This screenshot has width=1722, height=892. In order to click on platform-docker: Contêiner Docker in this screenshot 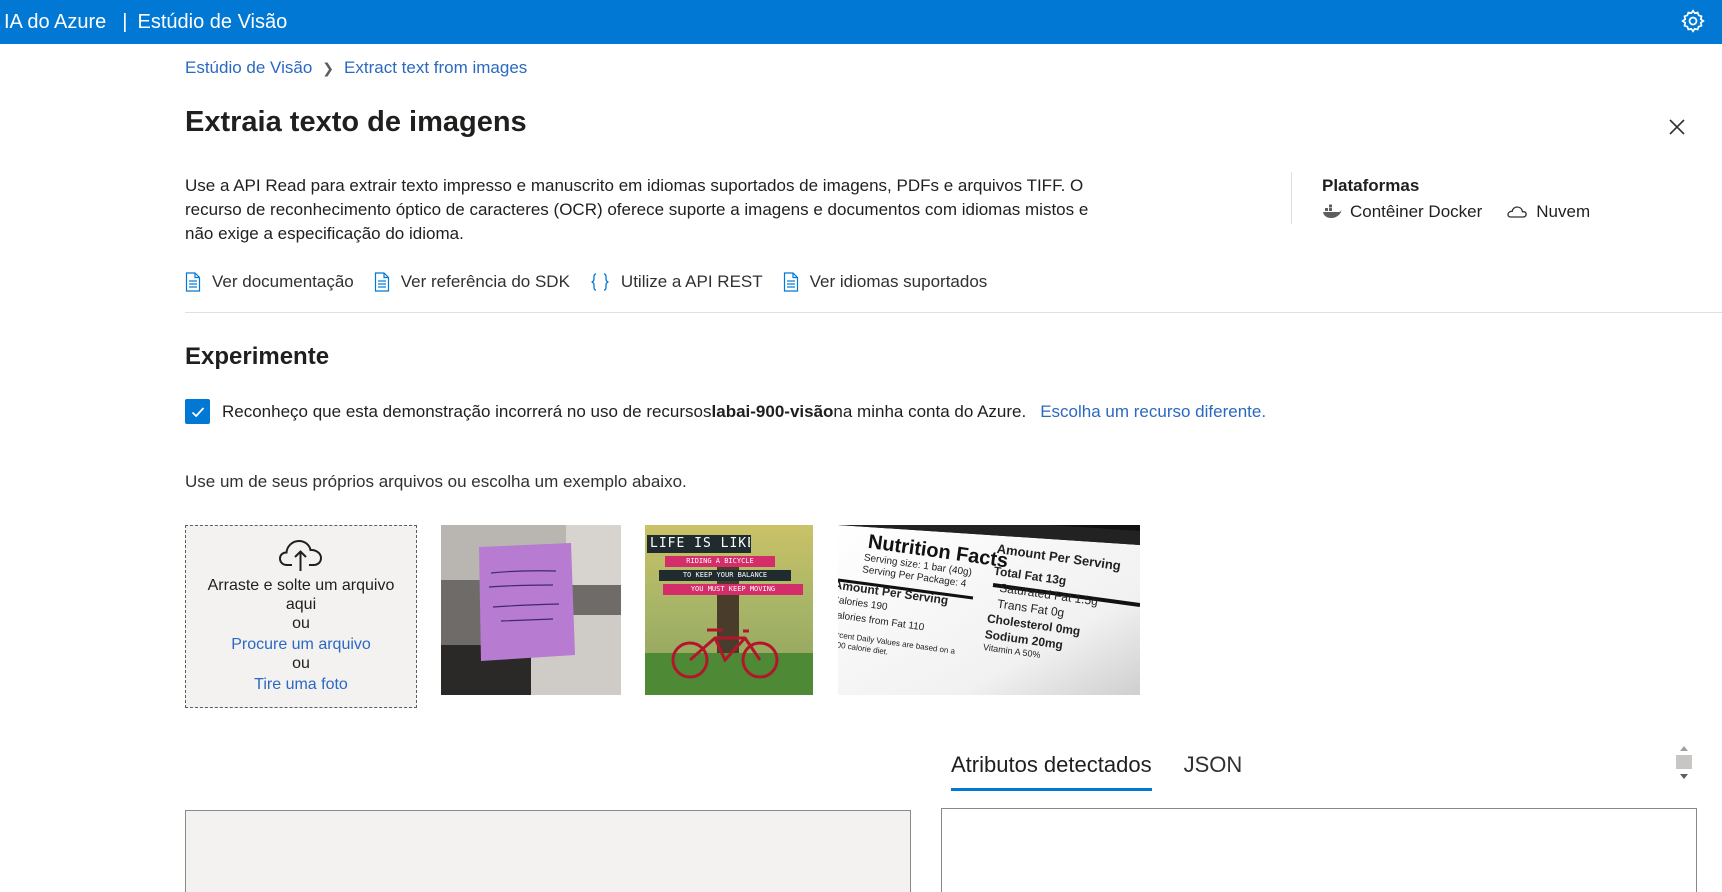, I will do `click(1402, 212)`.